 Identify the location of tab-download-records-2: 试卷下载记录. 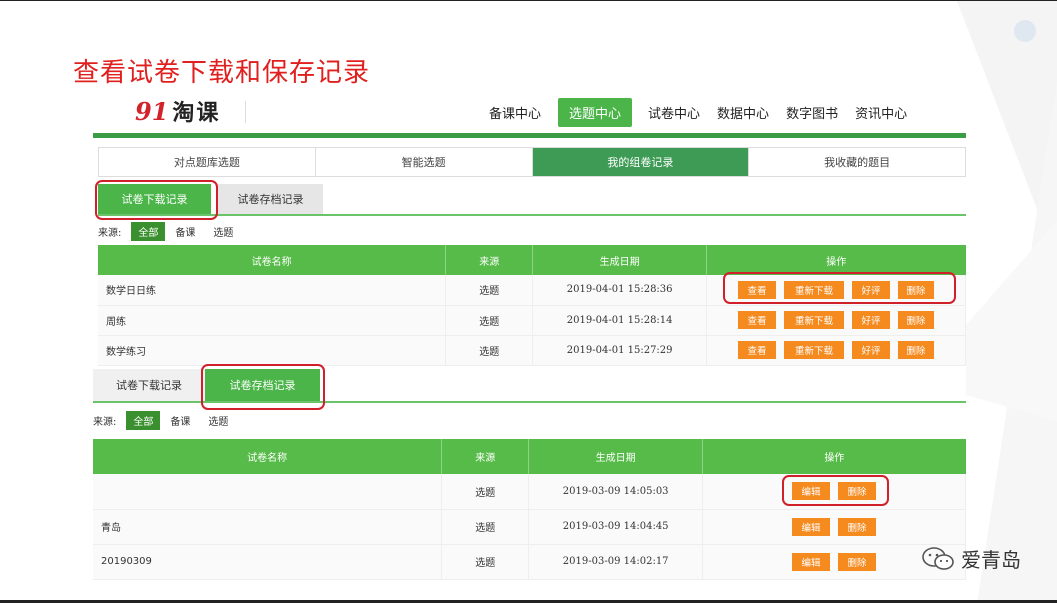
(149, 385).